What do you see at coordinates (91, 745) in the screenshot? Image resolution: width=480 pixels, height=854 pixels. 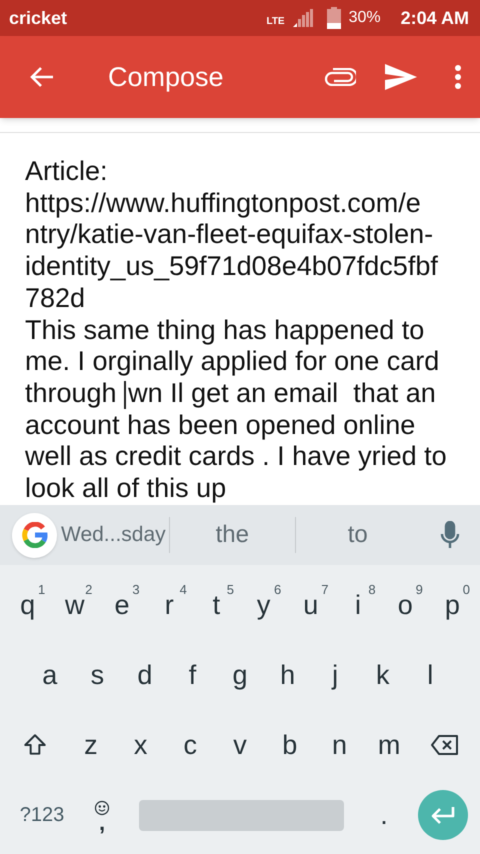 I see `keyboard-key: z` at bounding box center [91, 745].